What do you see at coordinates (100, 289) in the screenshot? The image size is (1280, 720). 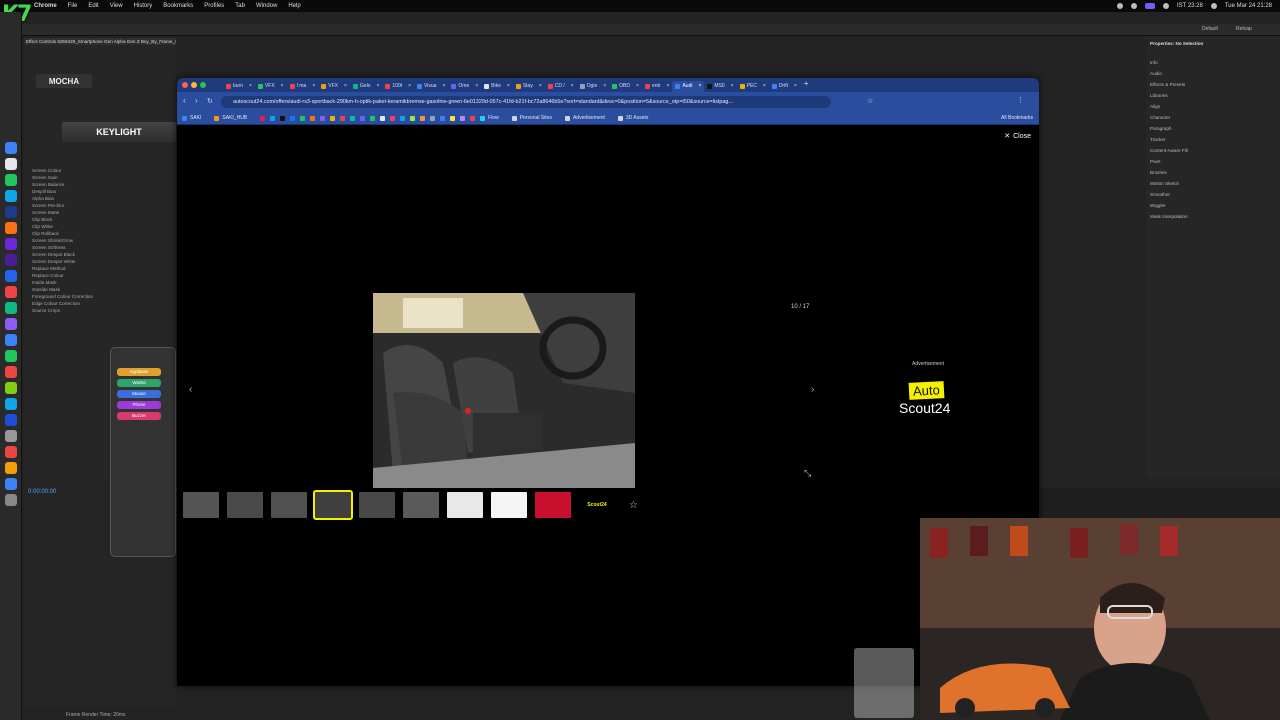 I see `fx-row: Outside Mask` at bounding box center [100, 289].